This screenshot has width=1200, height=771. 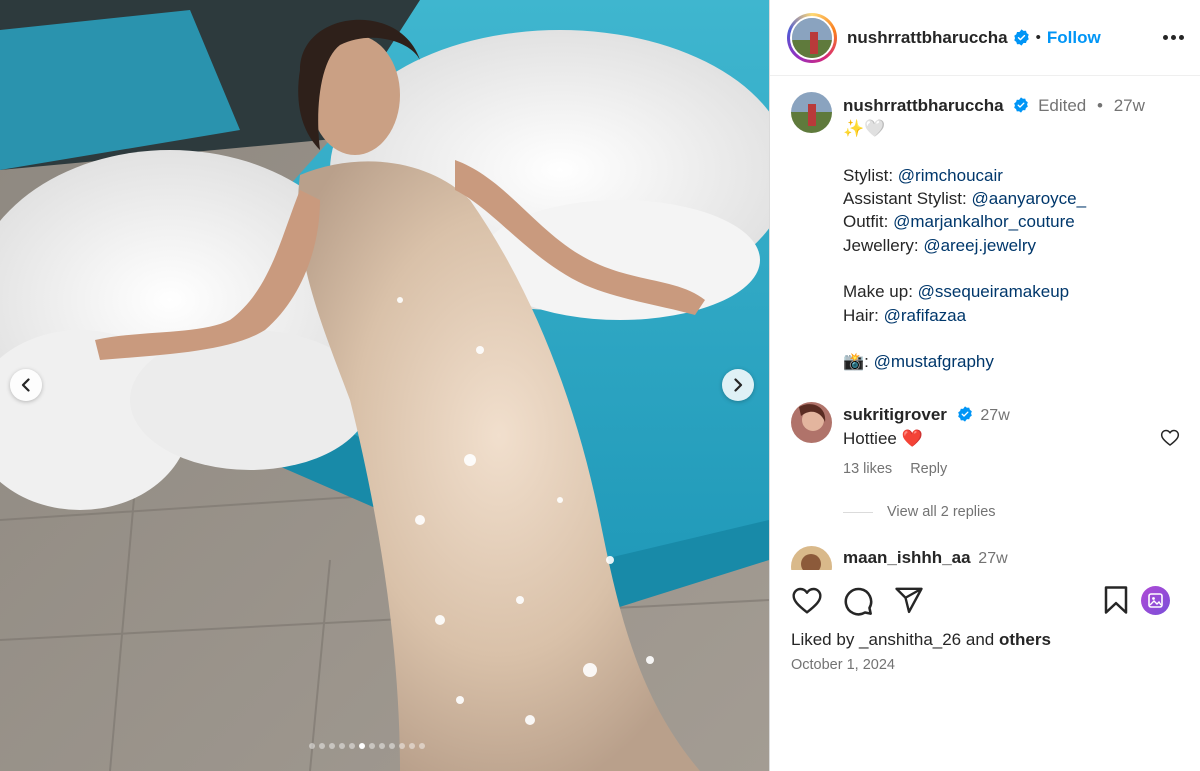 I want to click on bookmark-icon, so click(x=1116, y=600).